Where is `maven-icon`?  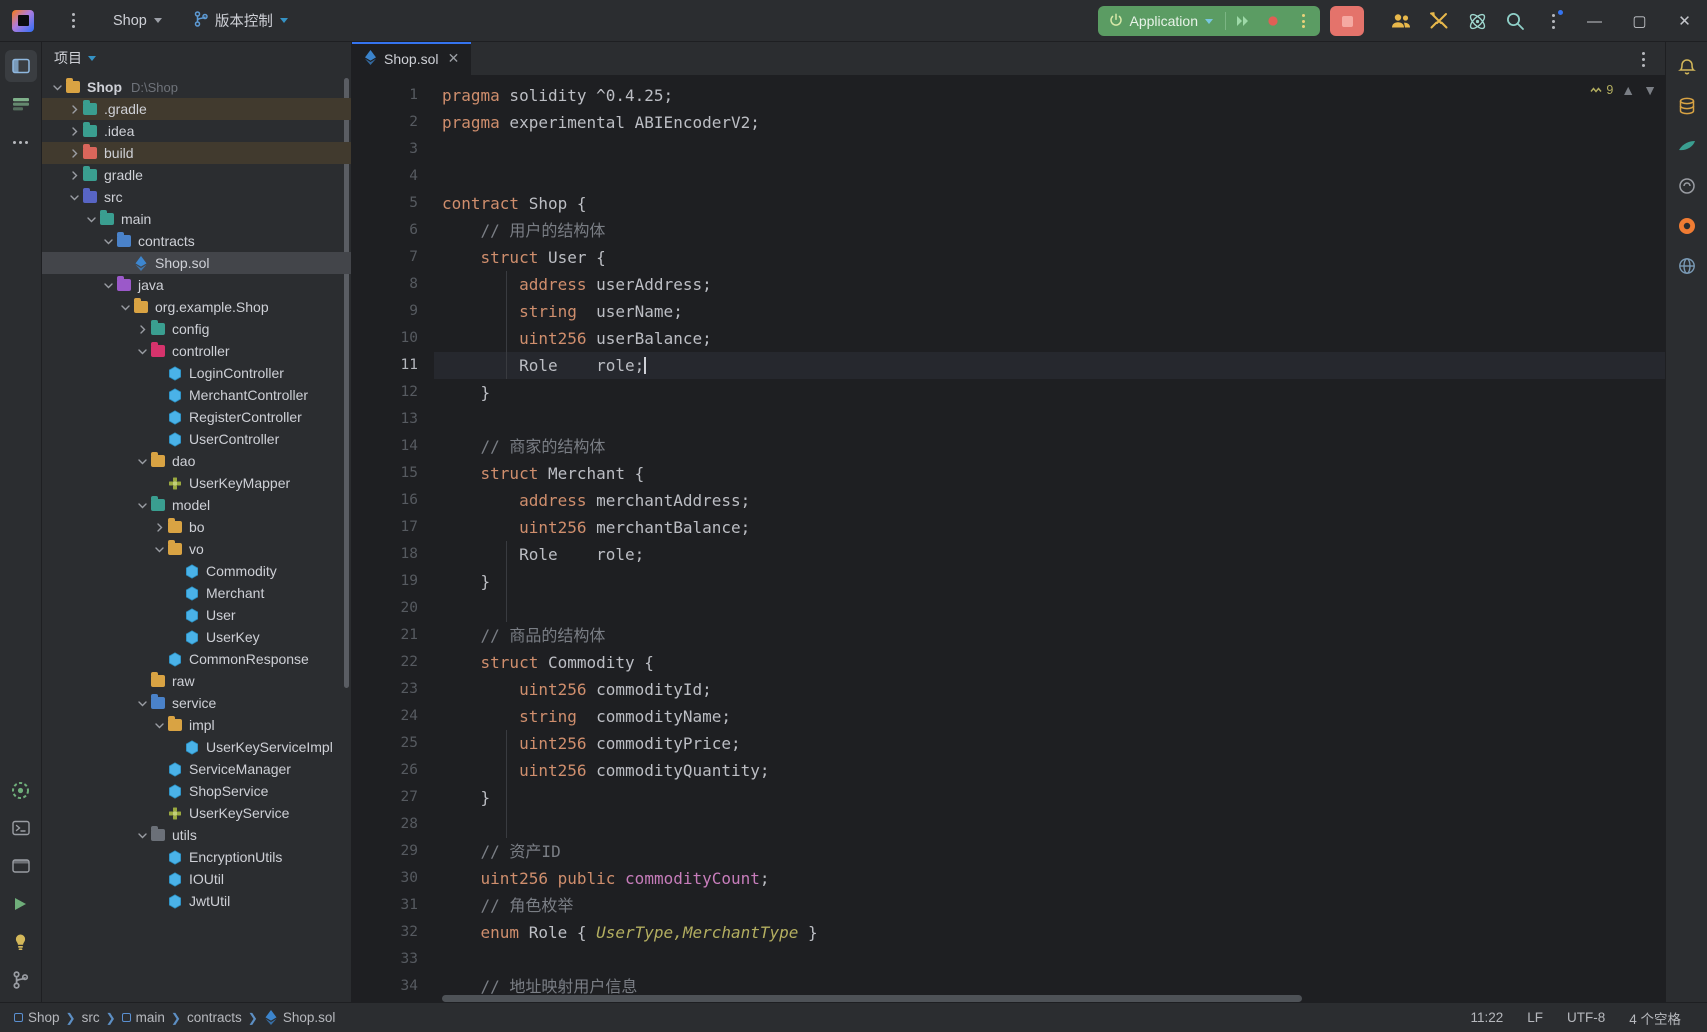 maven-icon is located at coordinates (1687, 186).